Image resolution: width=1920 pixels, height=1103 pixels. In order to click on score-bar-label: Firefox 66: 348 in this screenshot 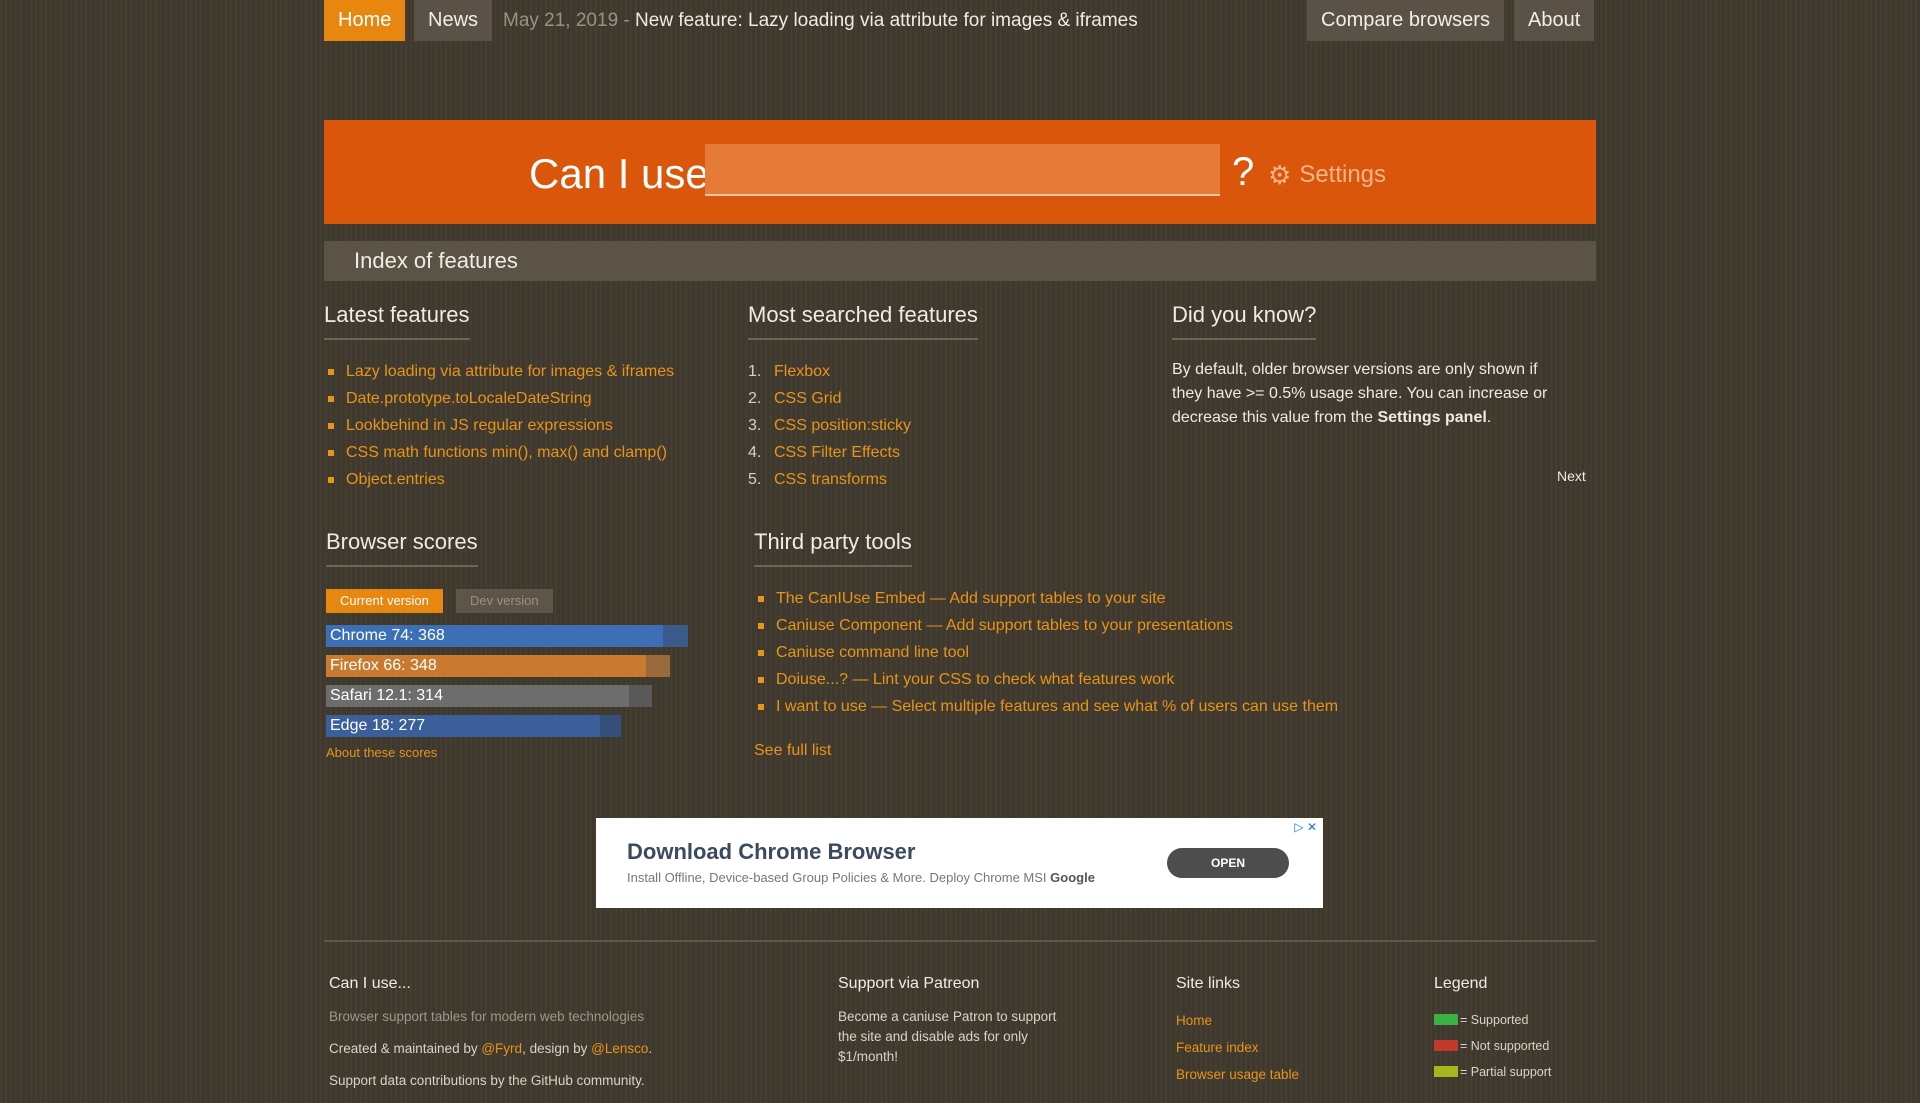, I will do `click(383, 665)`.